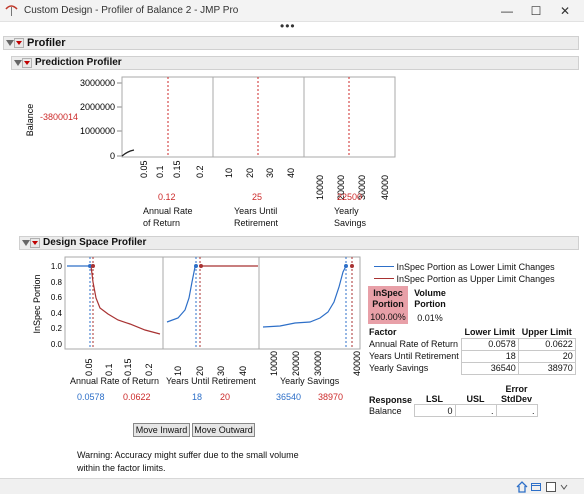  What do you see at coordinates (128, 367) in the screenshot?
I see `ds-x-tick: 0.15` at bounding box center [128, 367].